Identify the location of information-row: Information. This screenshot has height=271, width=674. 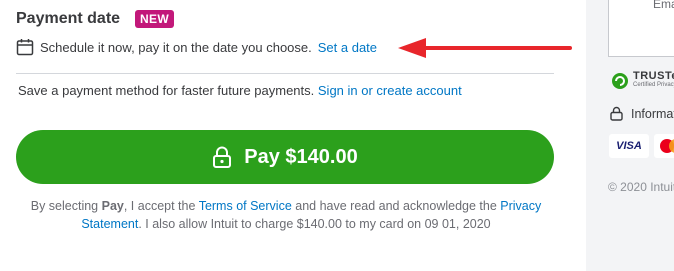
(642, 113).